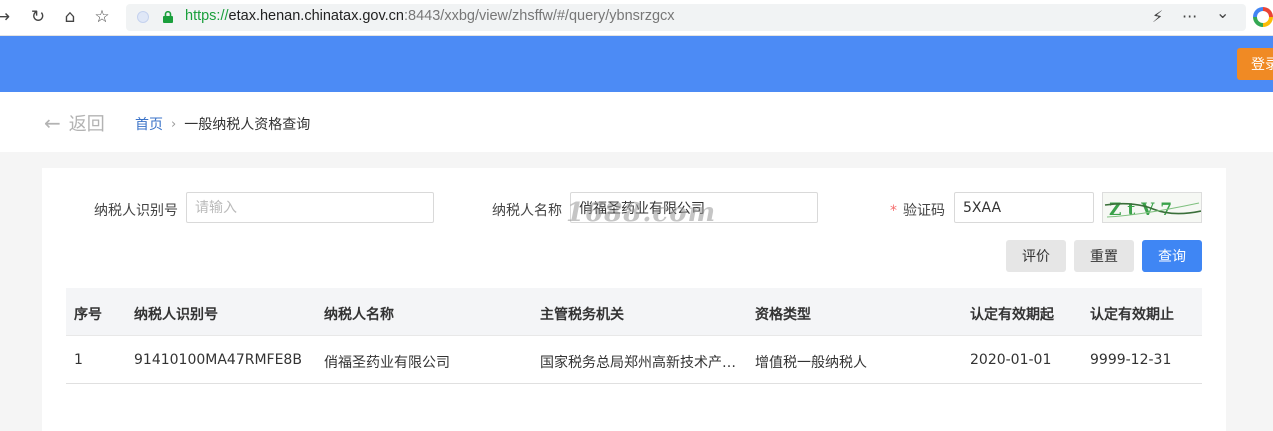 This screenshot has height=431, width=1273. Describe the element at coordinates (1011, 360) in the screenshot. I see `cell-valid-from: 2020-01-01` at that location.